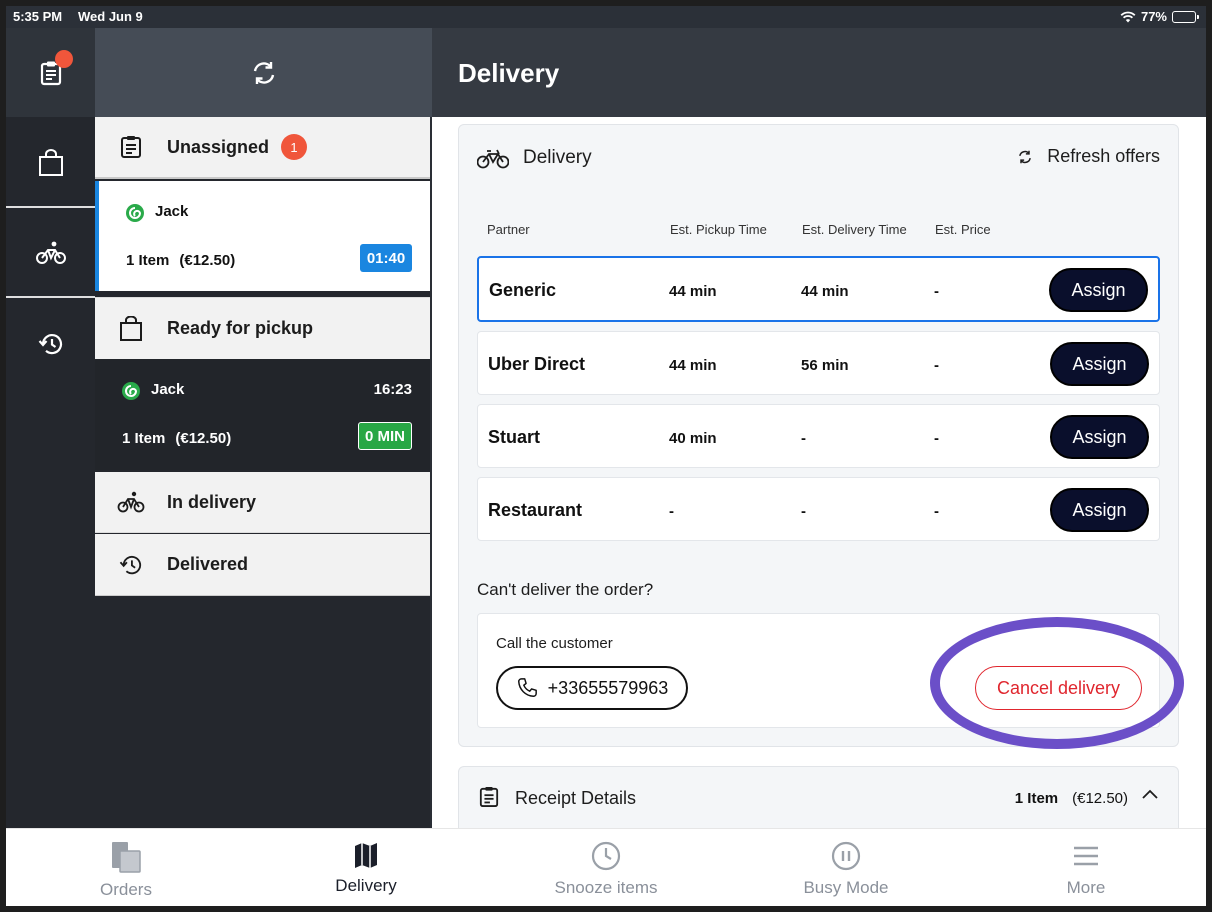 The width and height of the screenshot is (1212, 912). What do you see at coordinates (718, 229) in the screenshot?
I see `column-header-pickup: Est. Pickup Time` at bounding box center [718, 229].